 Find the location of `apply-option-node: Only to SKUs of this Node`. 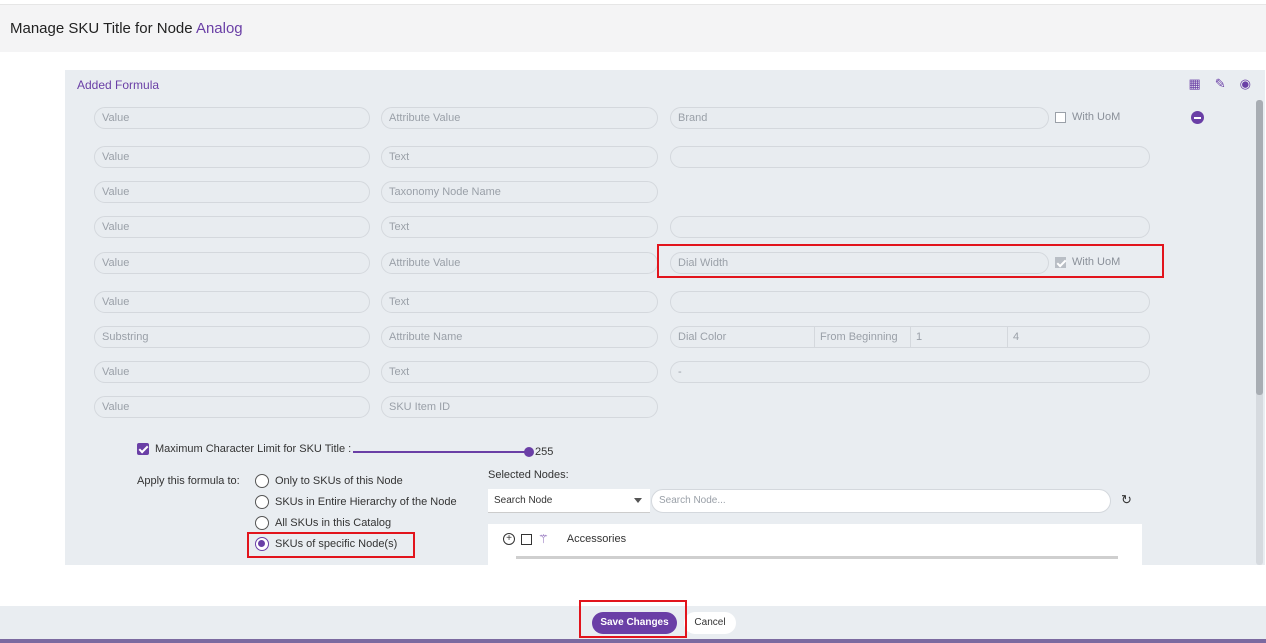

apply-option-node: Only to SKUs of this Node is located at coordinates (329, 481).